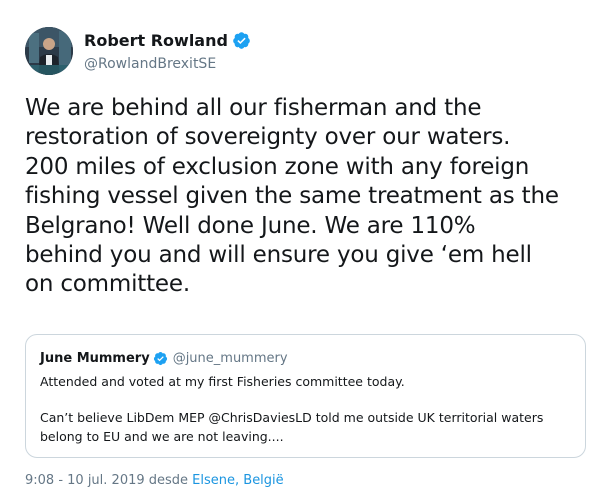 Image resolution: width=609 pixels, height=500 pixels. What do you see at coordinates (167, 64) in the screenshot?
I see `author-handle: @RowlandBrexitSE` at bounding box center [167, 64].